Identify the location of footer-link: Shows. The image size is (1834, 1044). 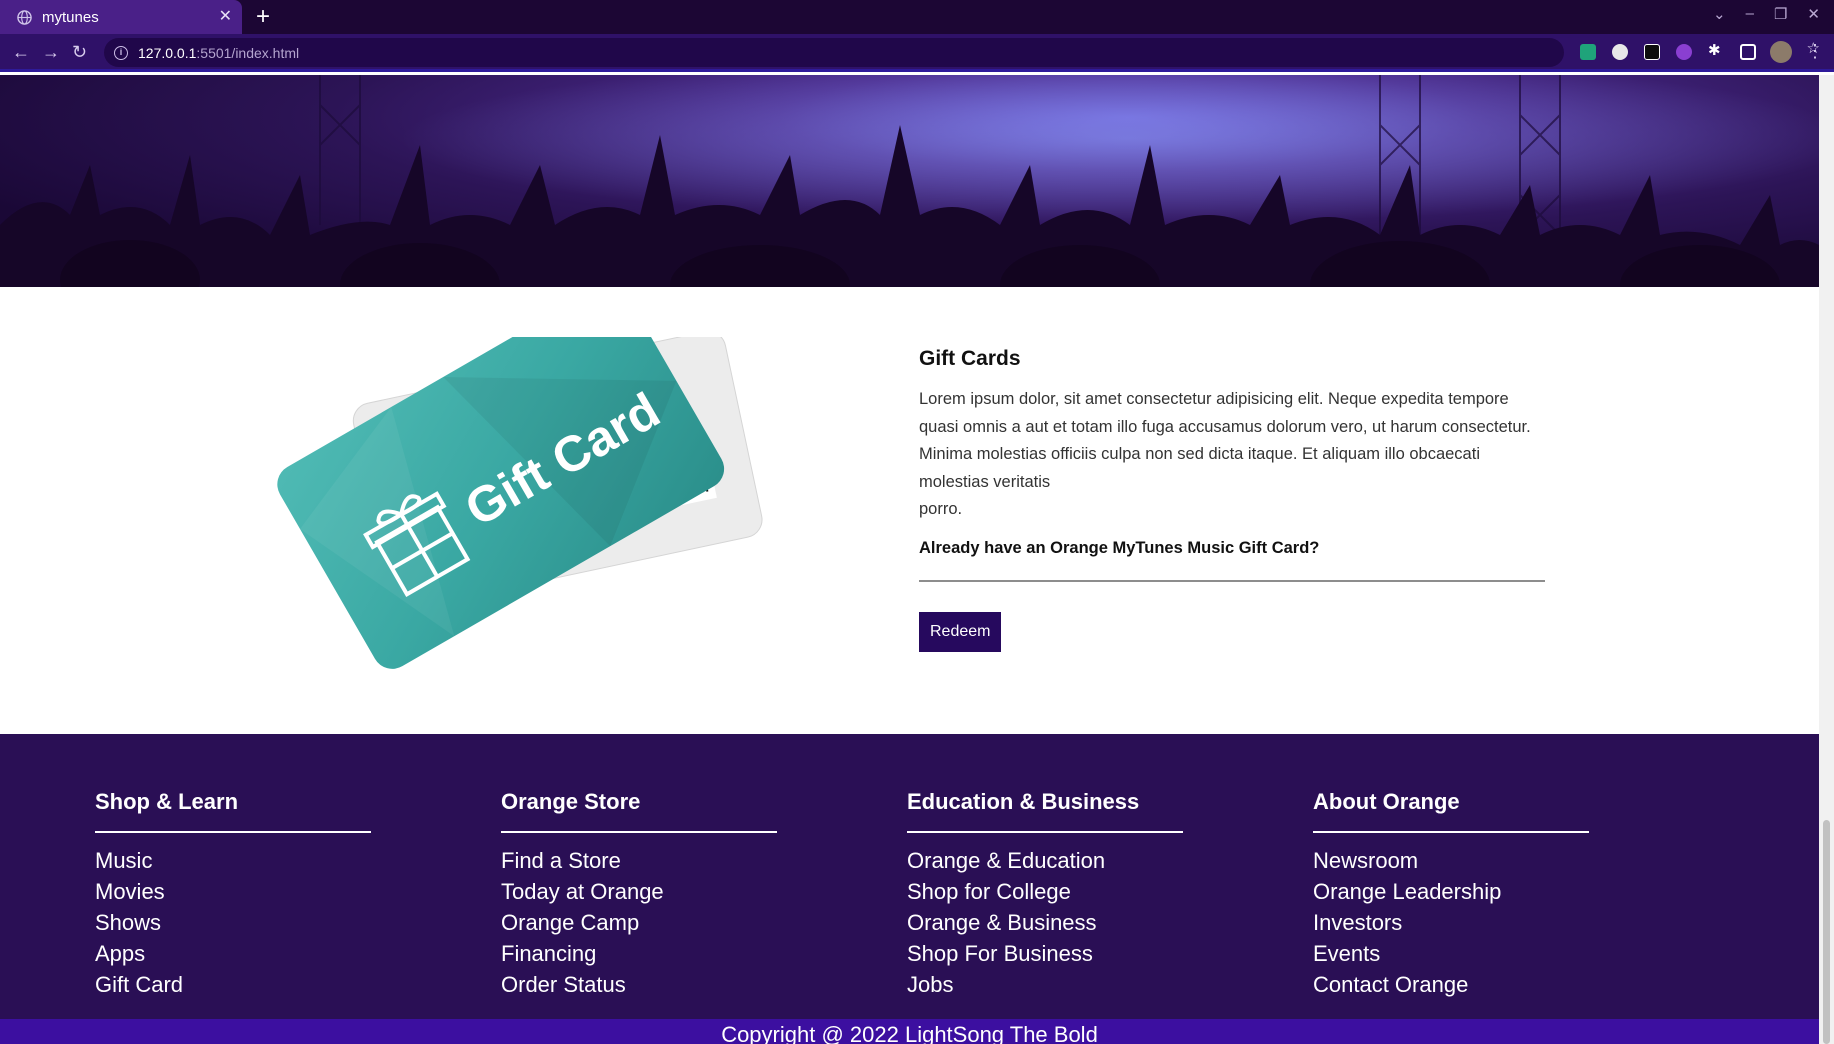
(233, 922).